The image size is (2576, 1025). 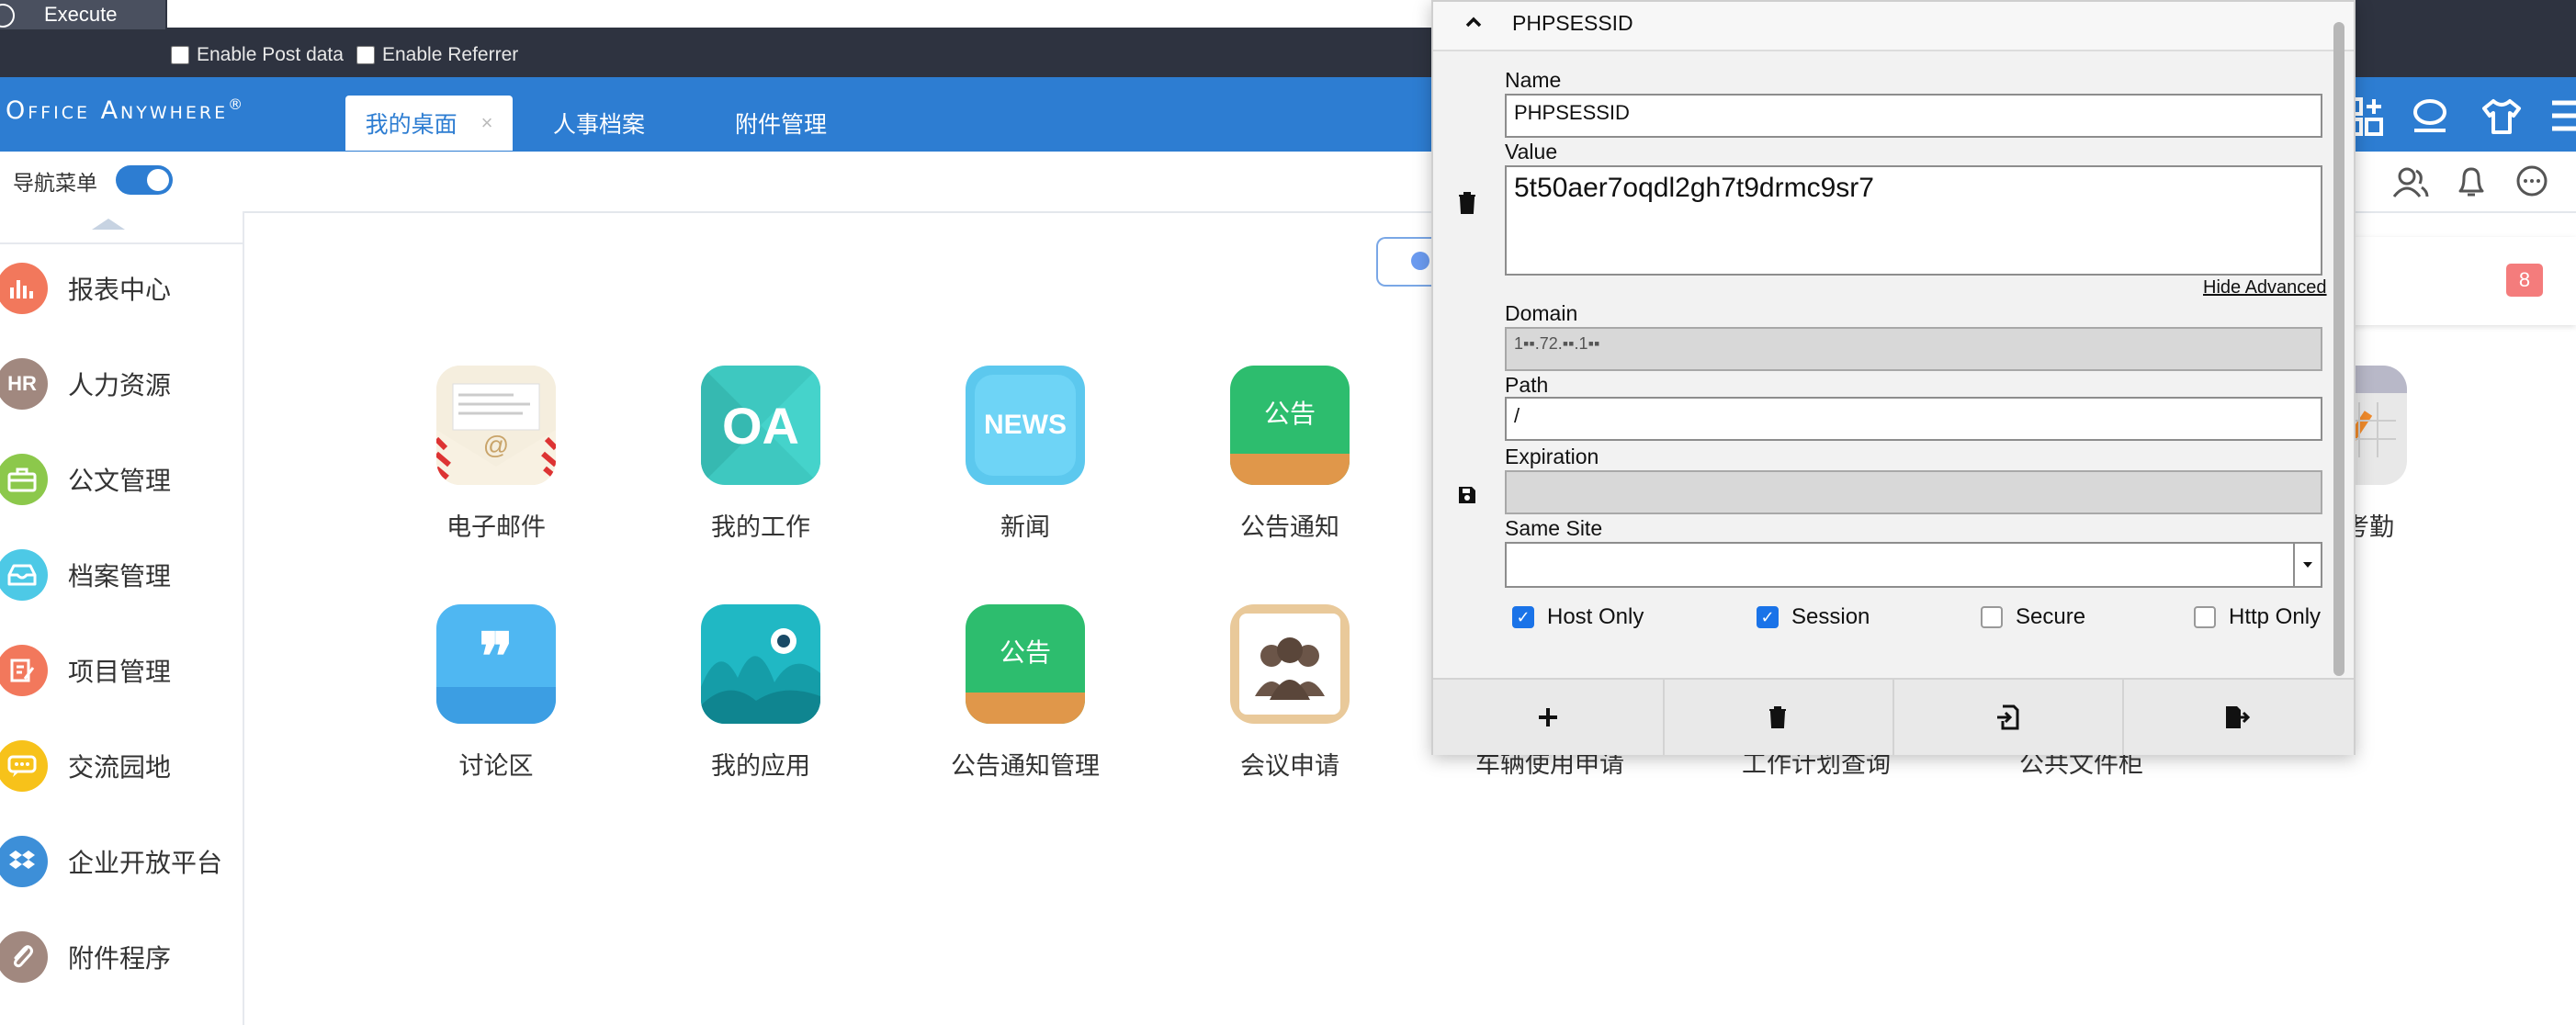 I want to click on chevron-up-icon, so click(x=1473, y=22).